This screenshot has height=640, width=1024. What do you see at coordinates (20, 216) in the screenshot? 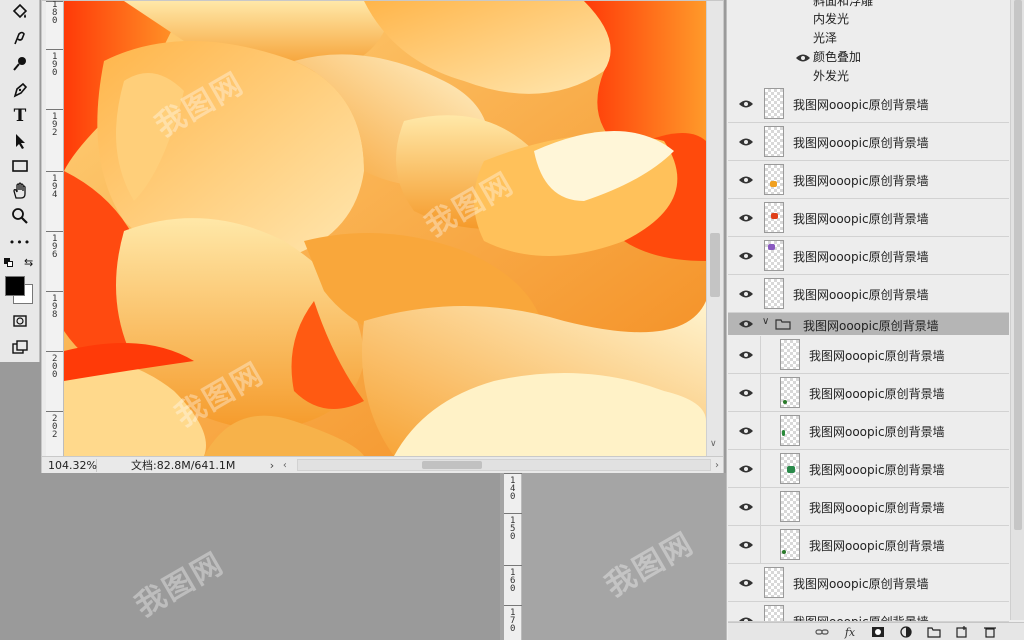
I see `zoom-icon` at bounding box center [20, 216].